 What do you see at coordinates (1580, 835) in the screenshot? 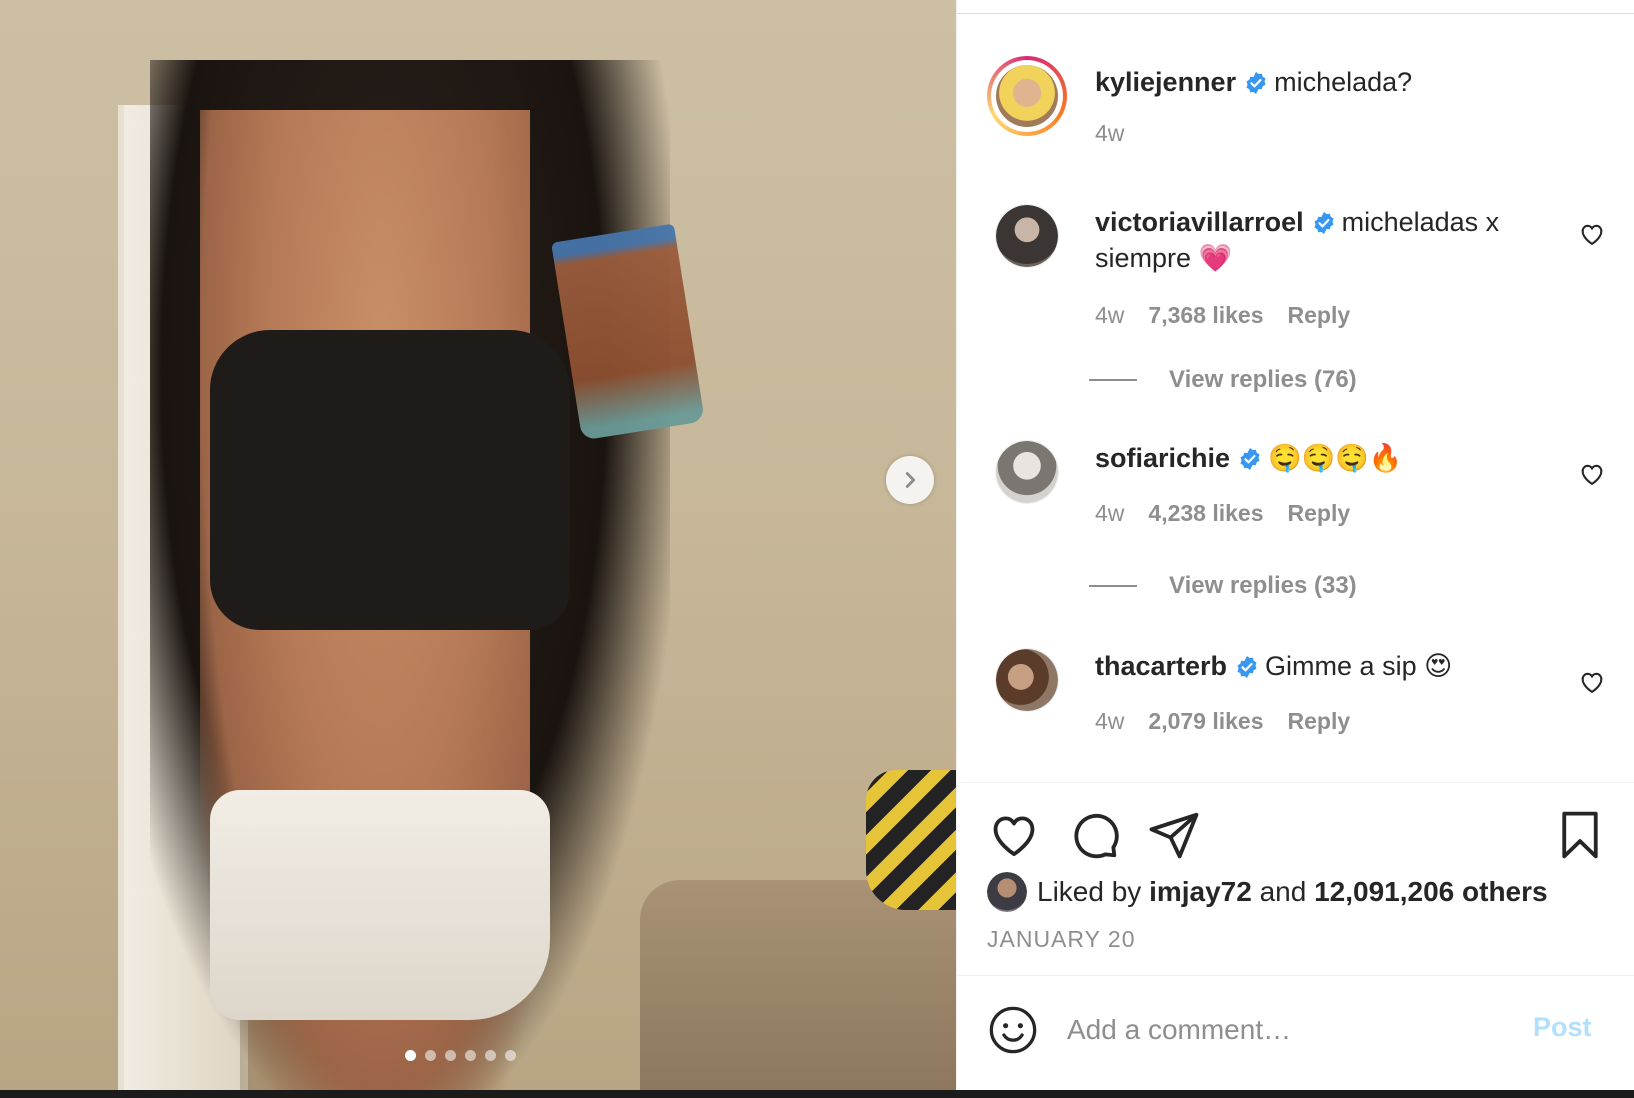
I see `bookmark-icon` at bounding box center [1580, 835].